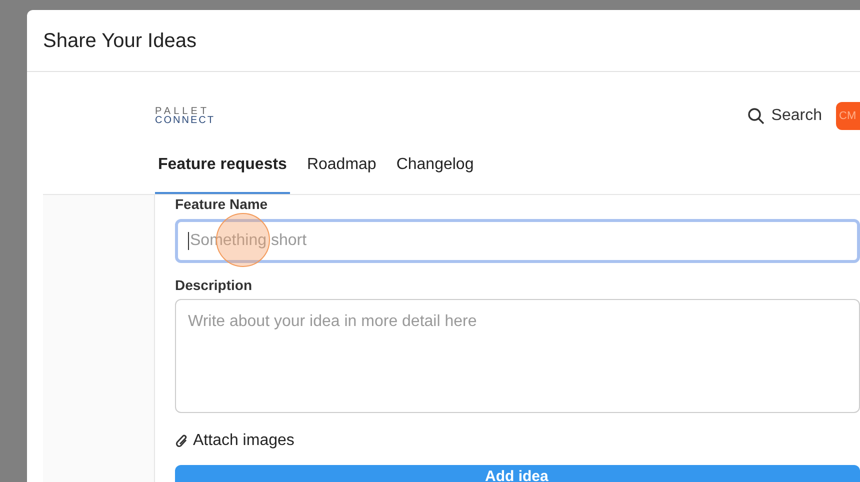 The width and height of the screenshot is (860, 482). What do you see at coordinates (234, 441) in the screenshot?
I see `attach-images-button: Attach images` at bounding box center [234, 441].